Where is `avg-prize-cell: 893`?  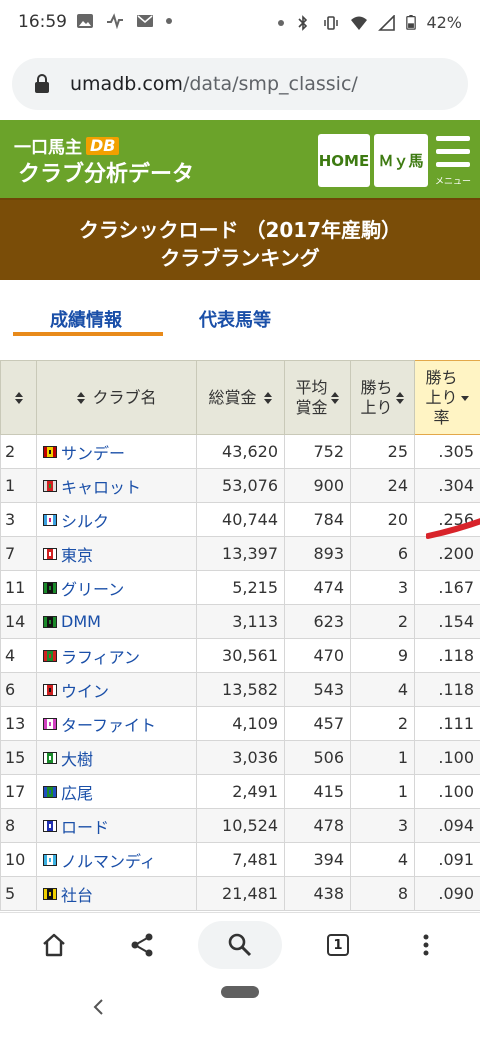 avg-prize-cell: 893 is located at coordinates (317, 553).